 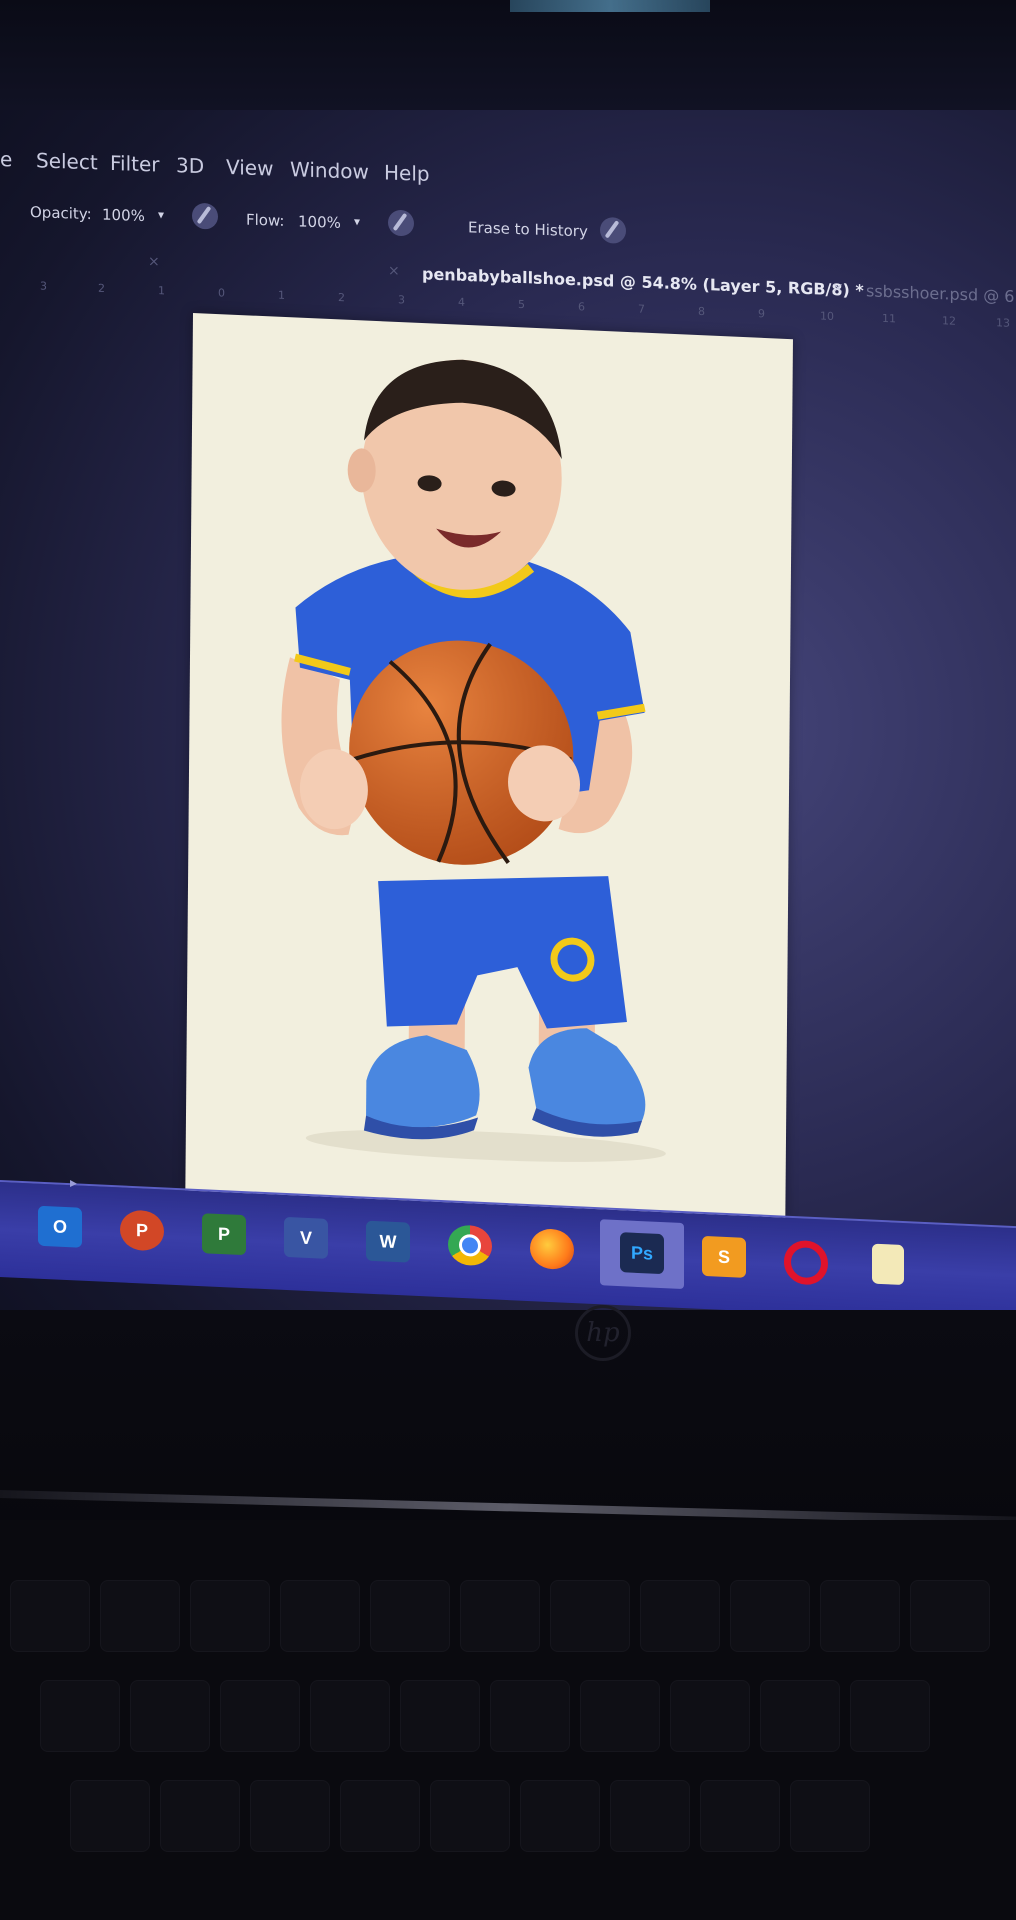 I want to click on opacity-dropdown-icon: ▾, so click(x=161, y=215).